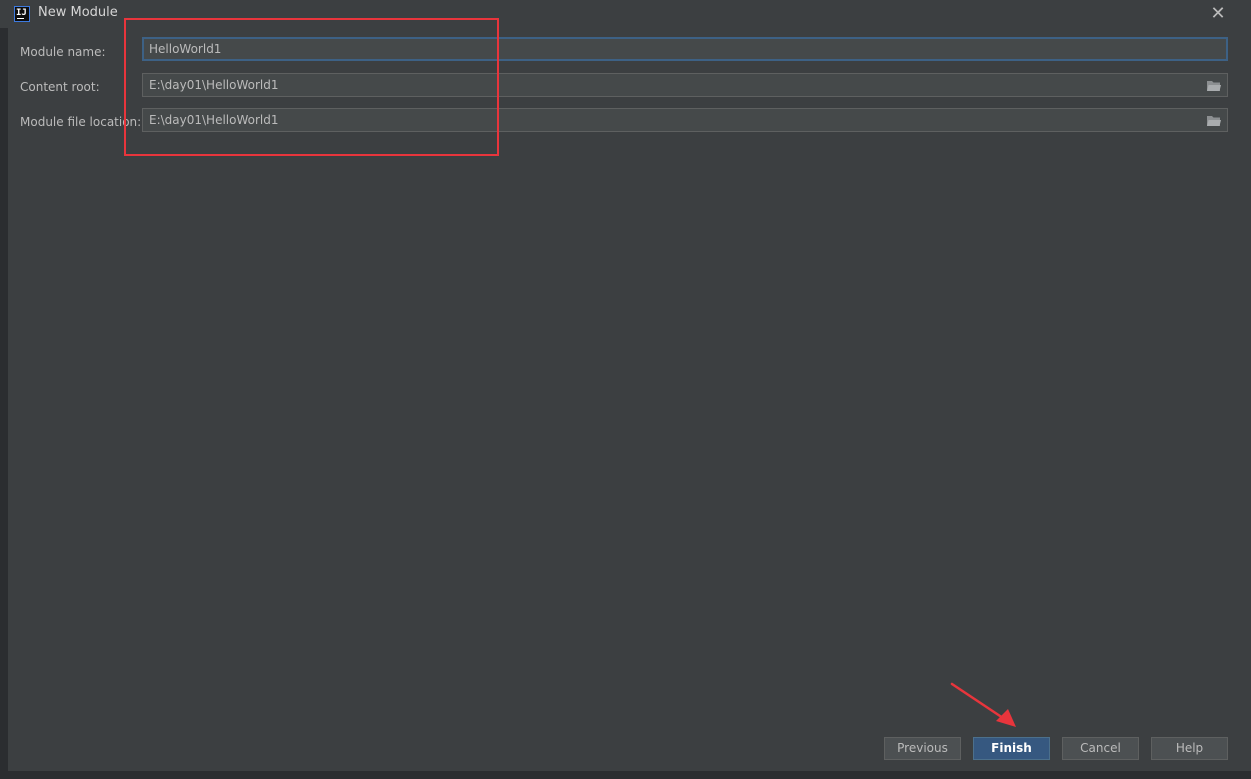 The image size is (1251, 779). I want to click on previous-button: Previous, so click(922, 748).